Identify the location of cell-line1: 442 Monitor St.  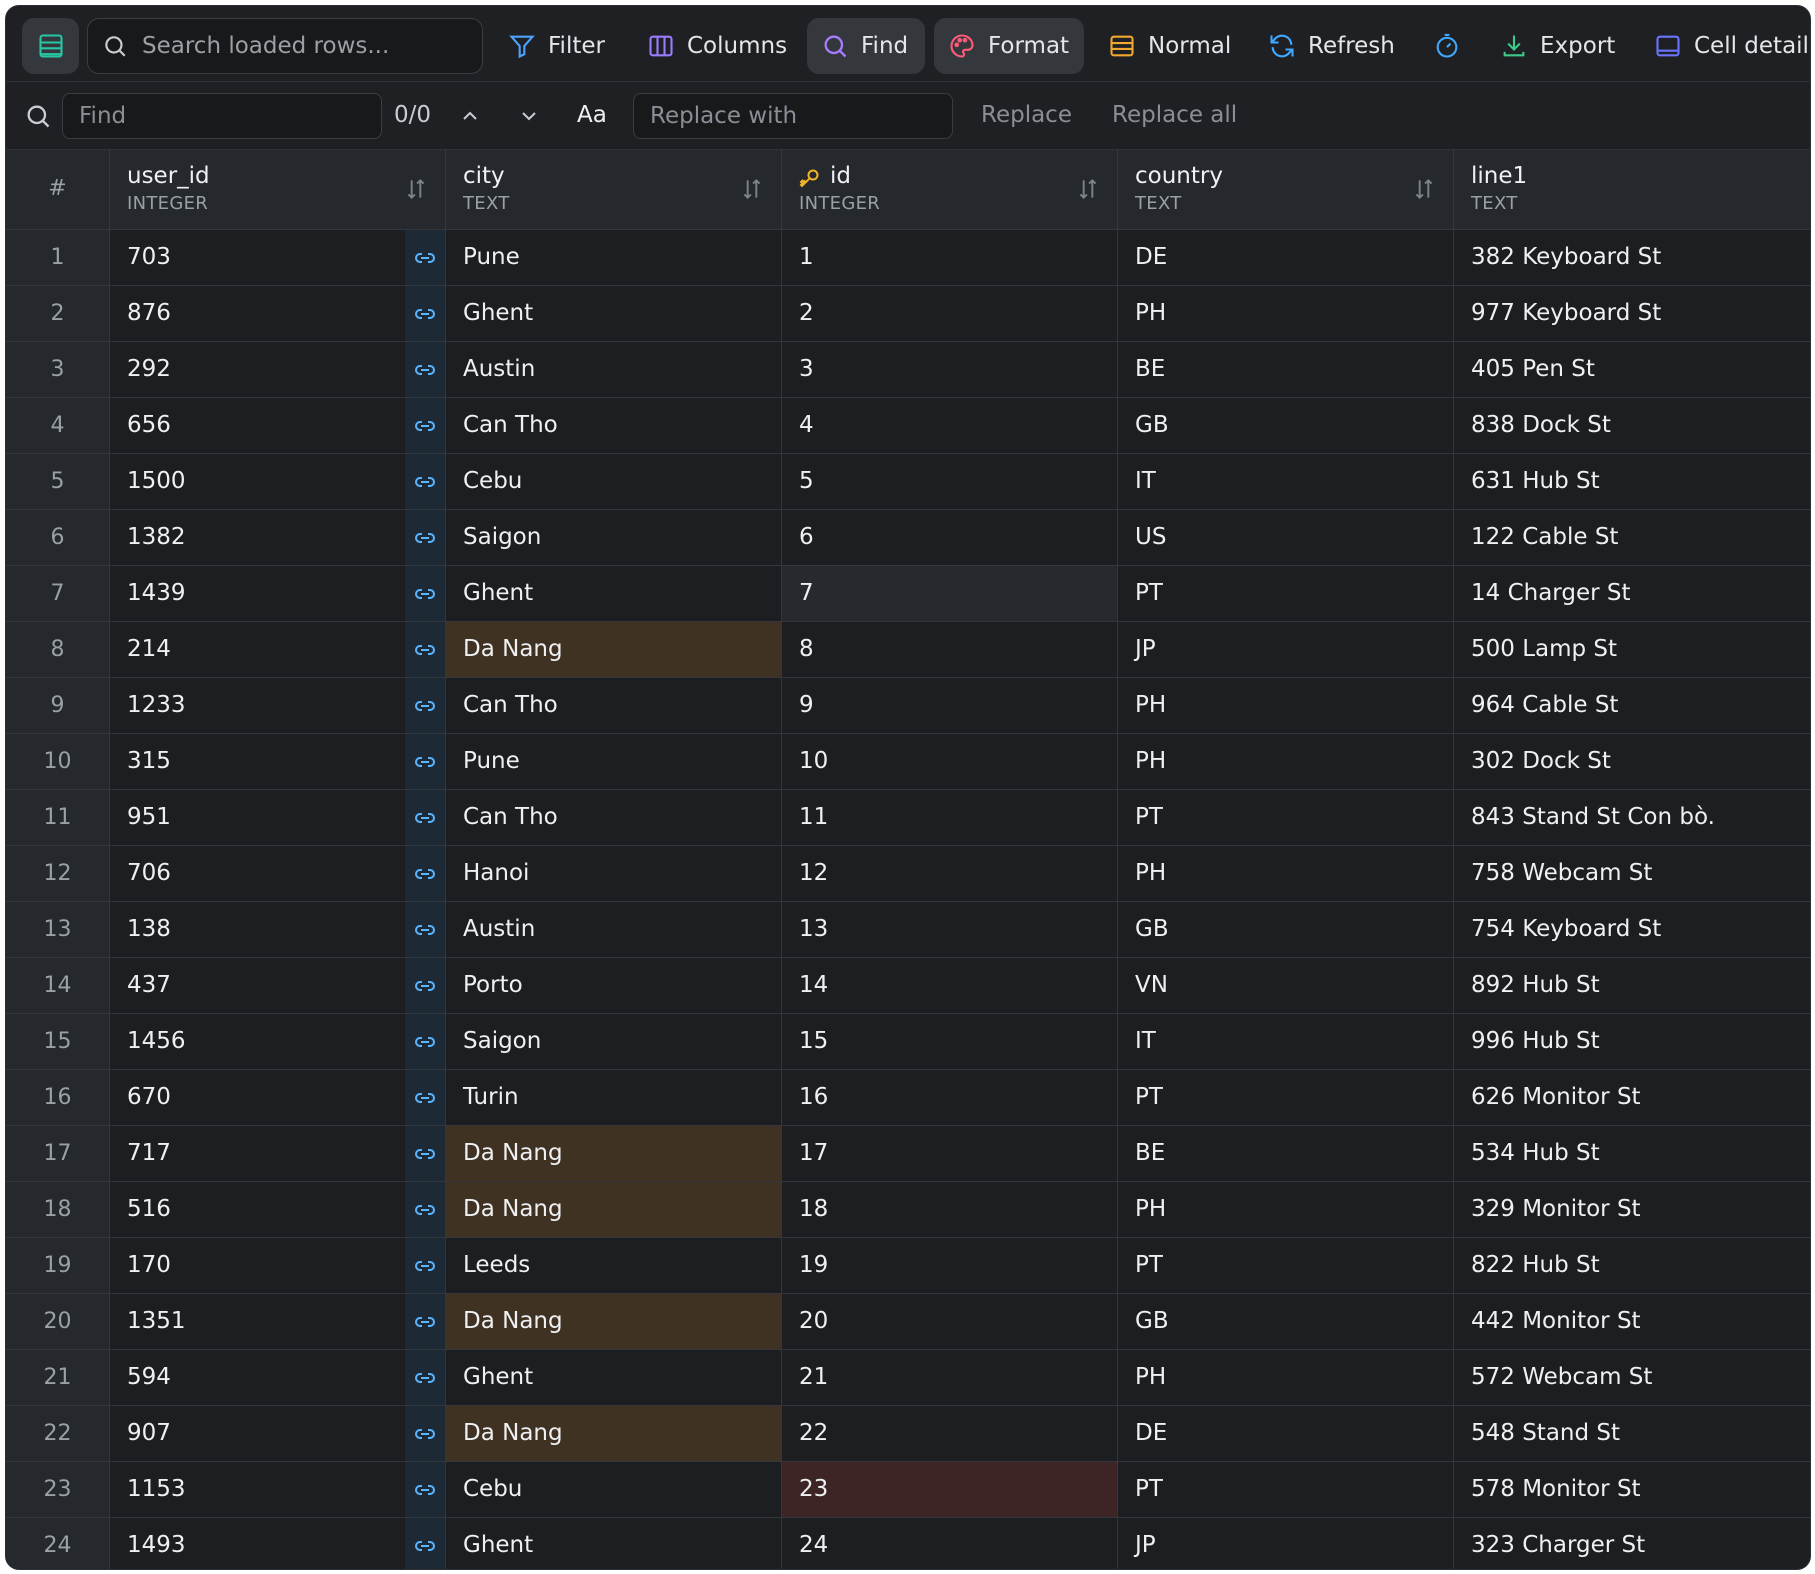
(1632, 1321).